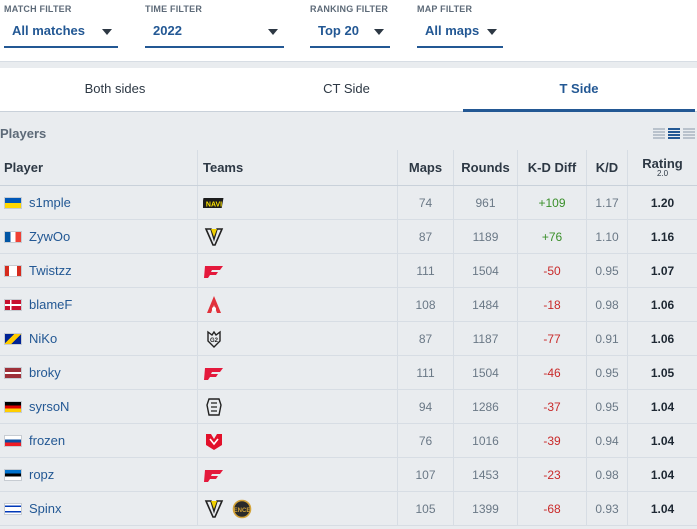 The image size is (697, 529). Describe the element at coordinates (50, 304) in the screenshot. I see `player-name-link: blameF` at that location.